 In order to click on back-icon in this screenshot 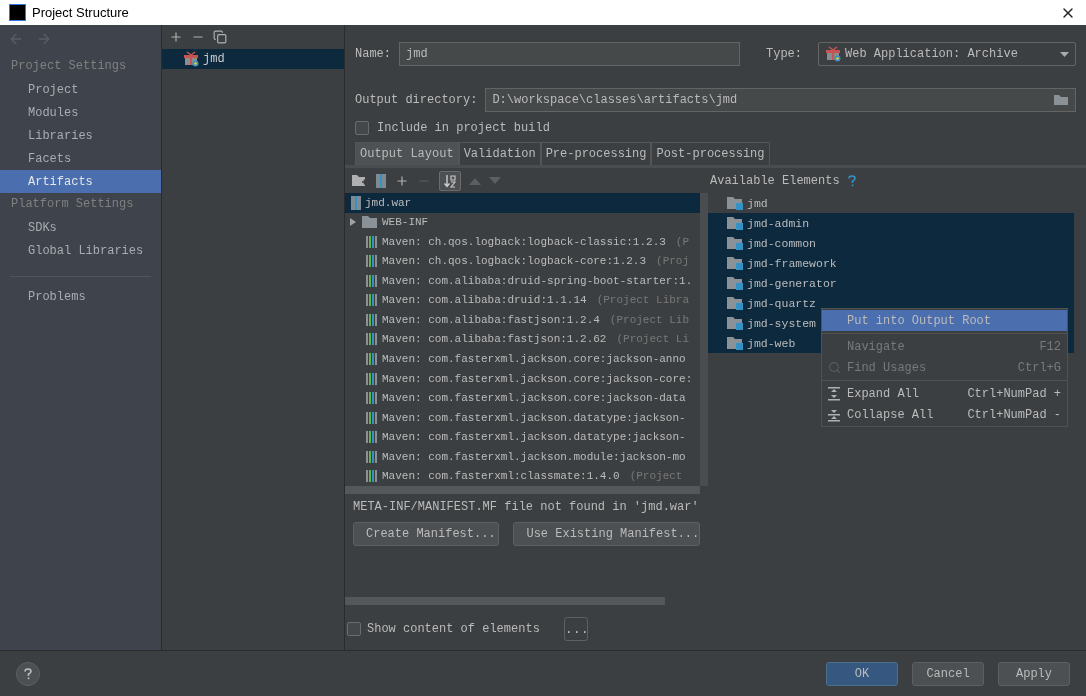, I will do `click(16, 39)`.